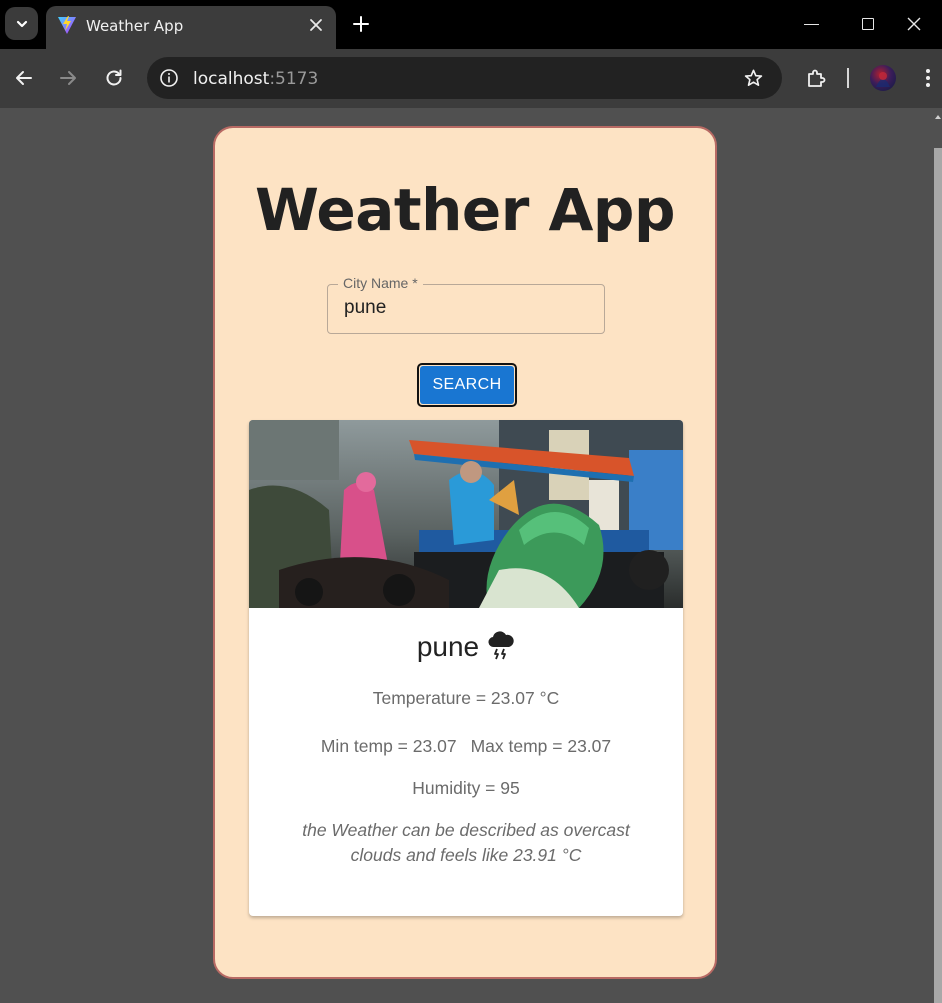  I want to click on city-name-label: City Name *, so click(380, 283).